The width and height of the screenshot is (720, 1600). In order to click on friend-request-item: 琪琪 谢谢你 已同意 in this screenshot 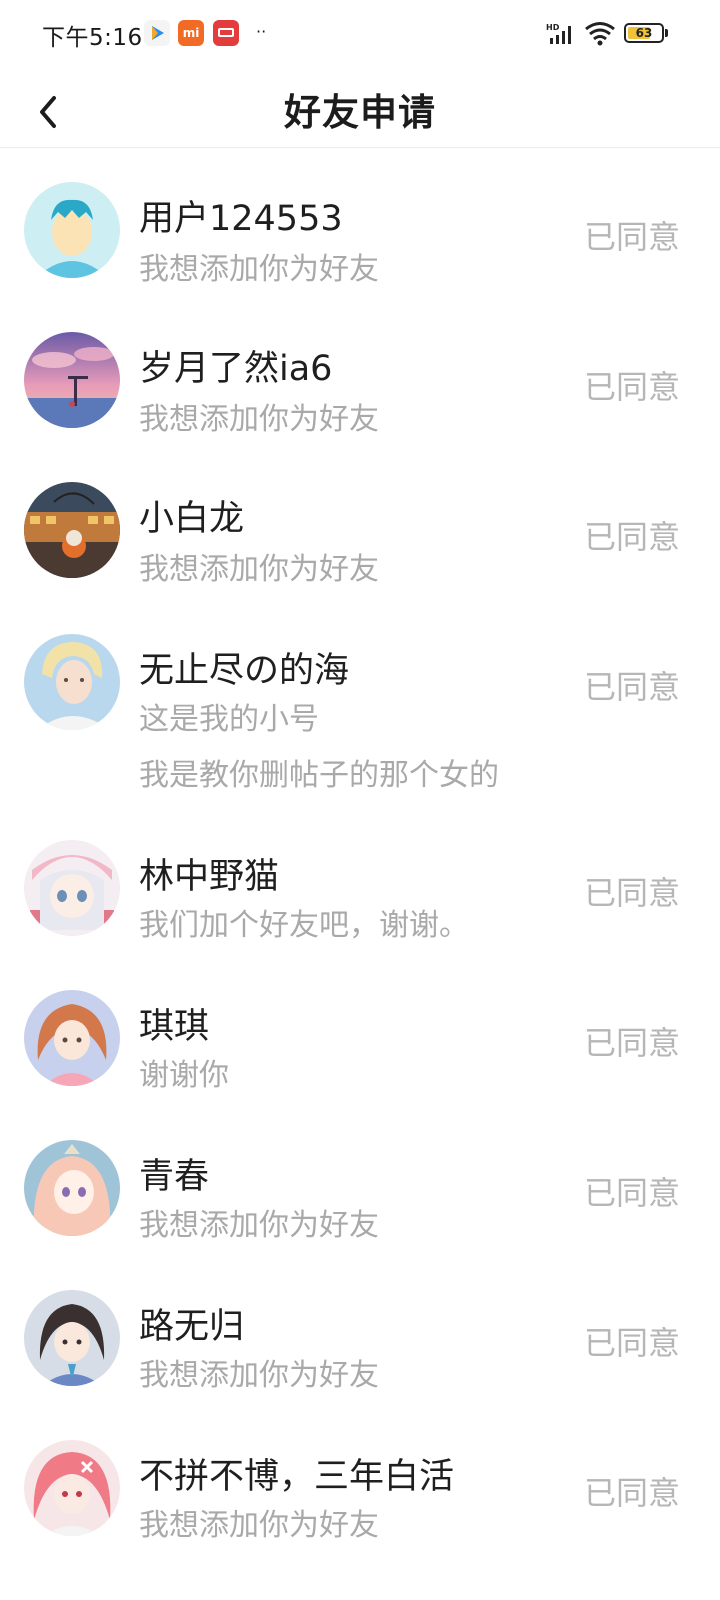, I will do `click(360, 1029)`.